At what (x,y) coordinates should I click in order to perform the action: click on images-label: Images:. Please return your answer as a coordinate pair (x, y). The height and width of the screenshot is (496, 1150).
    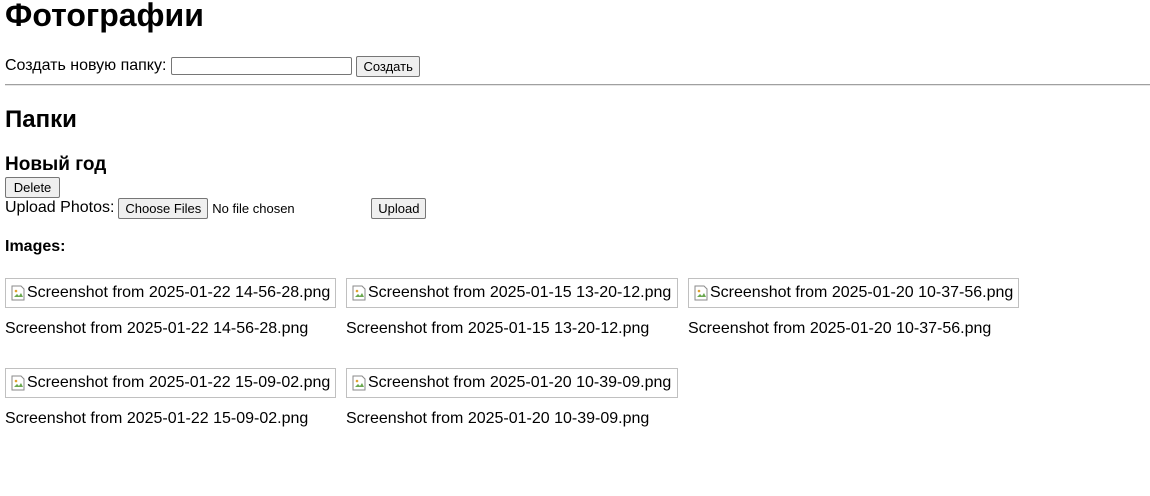
    Looking at the image, I should click on (35, 246).